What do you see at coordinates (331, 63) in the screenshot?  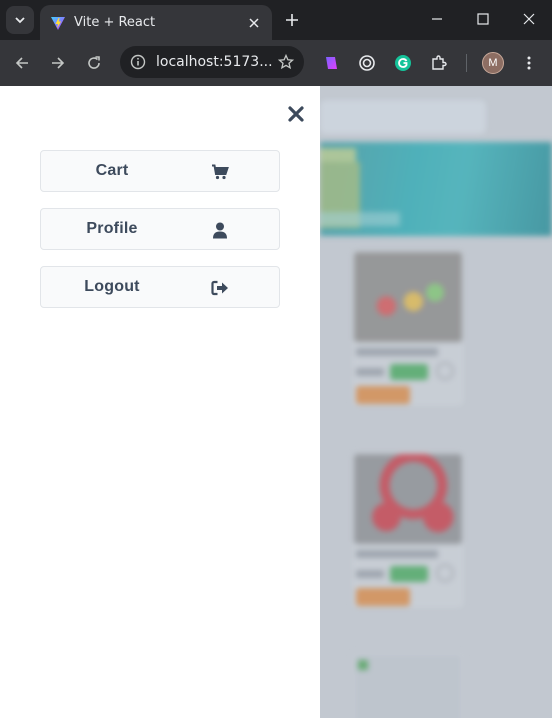 I see `clipboard-extension-icon` at bounding box center [331, 63].